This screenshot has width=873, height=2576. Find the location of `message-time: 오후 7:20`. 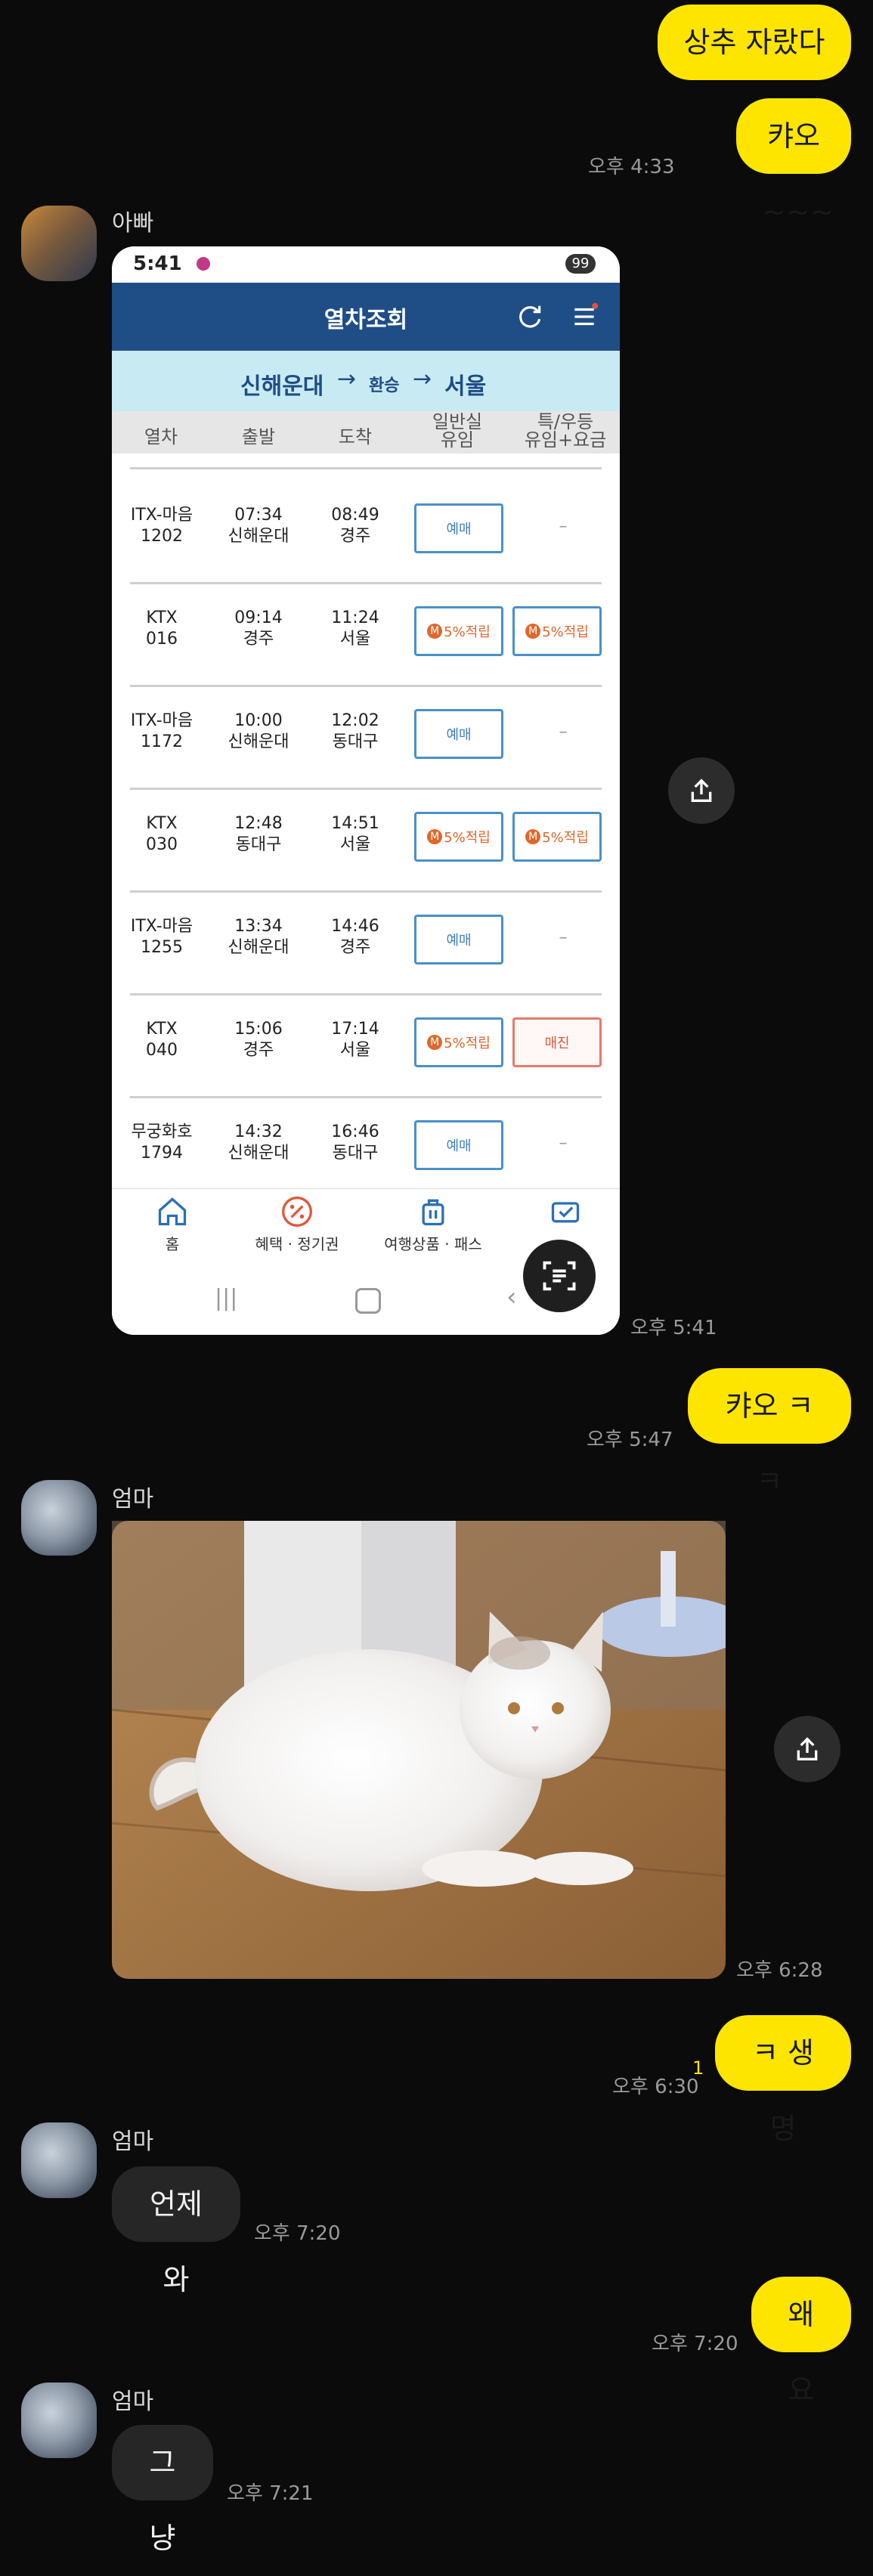

message-time: 오후 7:20 is located at coordinates (297, 2233).